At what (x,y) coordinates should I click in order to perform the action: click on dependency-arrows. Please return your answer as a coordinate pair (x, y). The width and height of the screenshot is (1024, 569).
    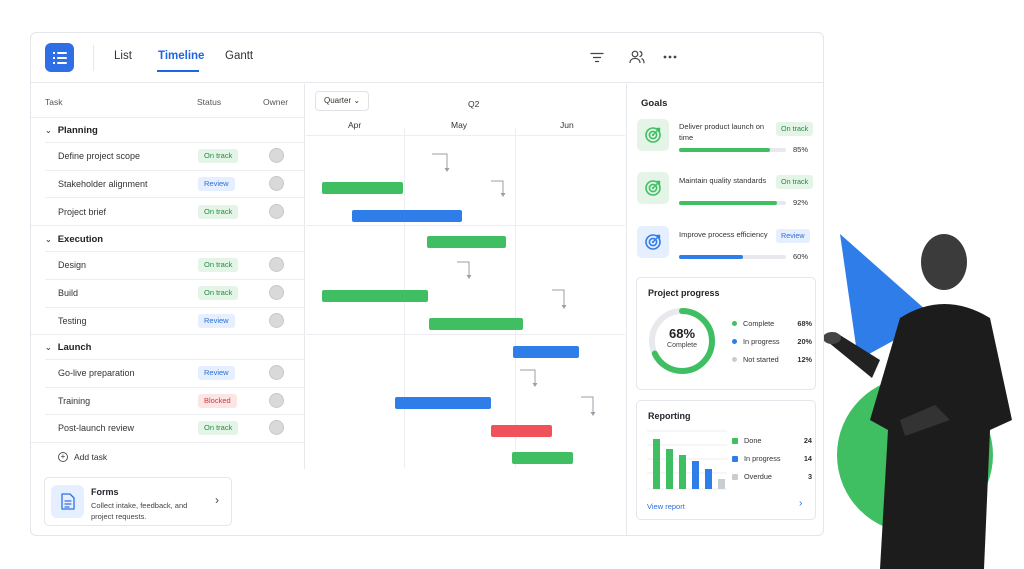
    Looking at the image, I should click on (514, 284).